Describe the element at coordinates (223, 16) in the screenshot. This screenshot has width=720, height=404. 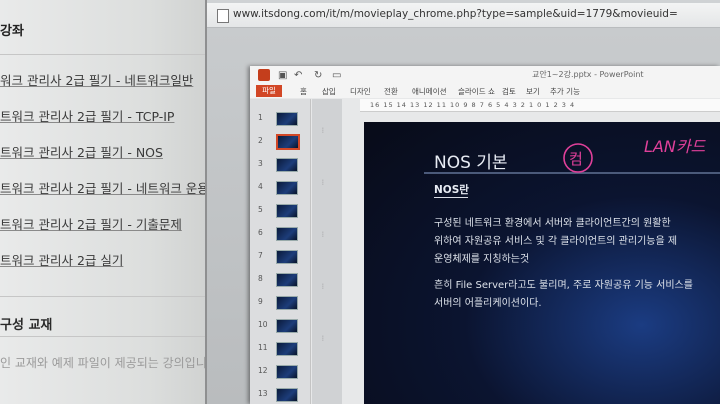
I see `page-icon` at that location.